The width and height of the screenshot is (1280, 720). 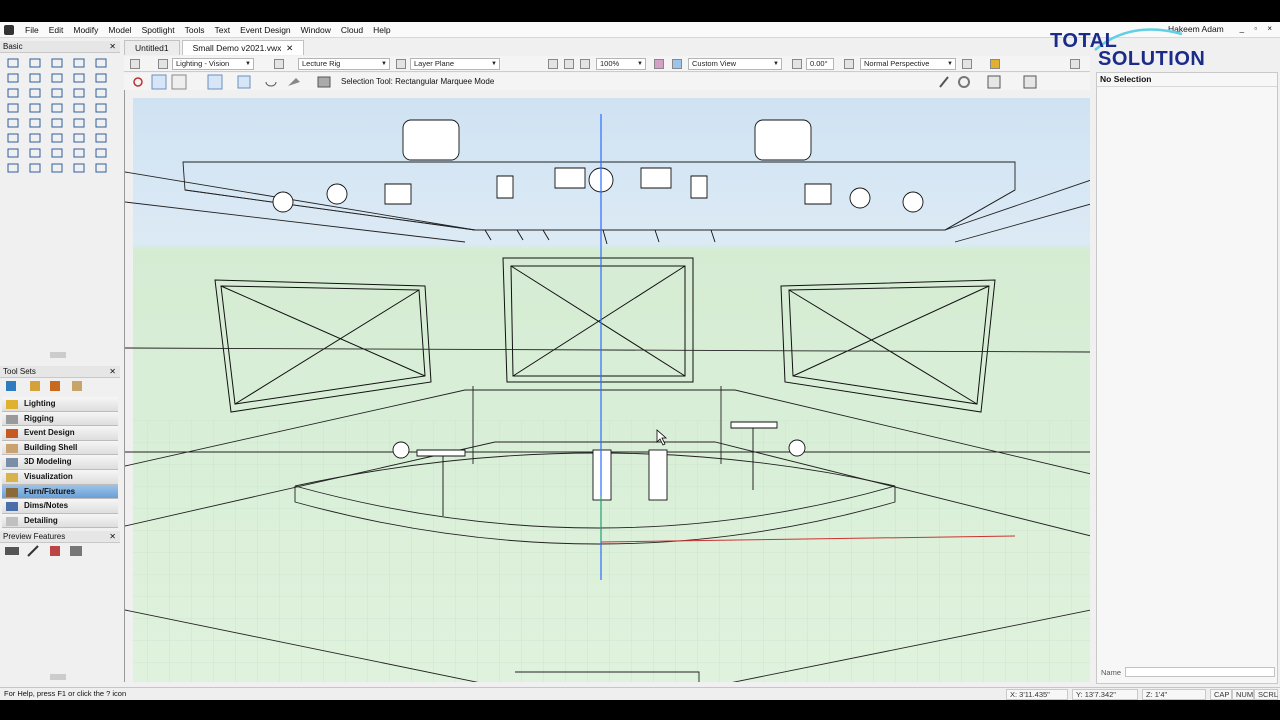 I want to click on rounded-rect-tool-icon, so click(x=35, y=78).